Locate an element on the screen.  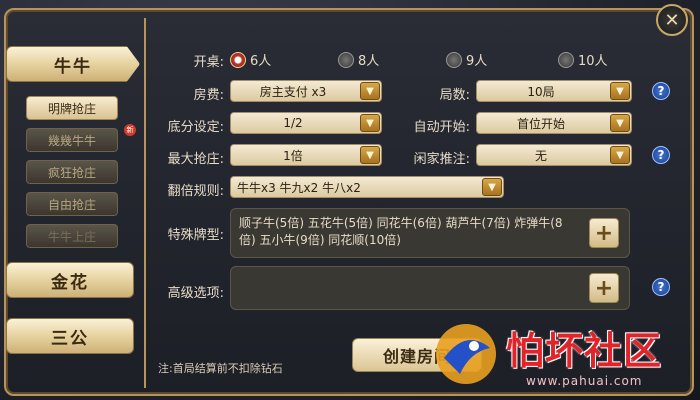
room-fee-label: 房费: is located at coordinates (208, 95).